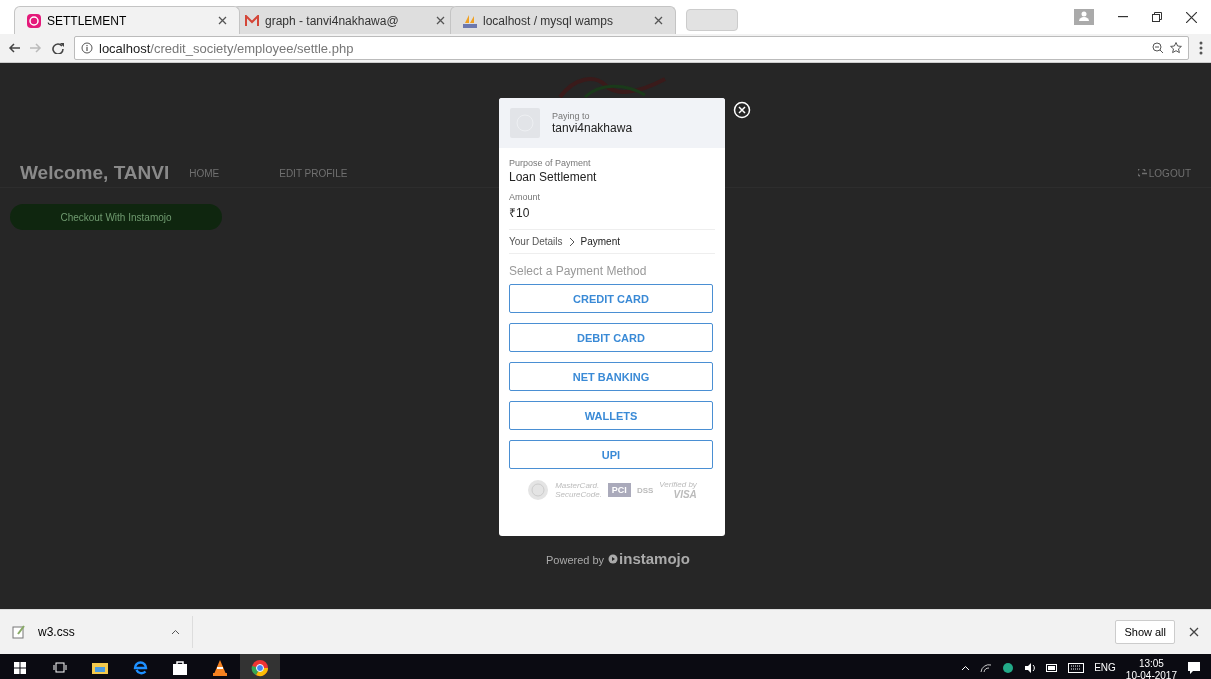 The image size is (1211, 679). What do you see at coordinates (571, 116) in the screenshot?
I see `paying-to-label: Paying to` at bounding box center [571, 116].